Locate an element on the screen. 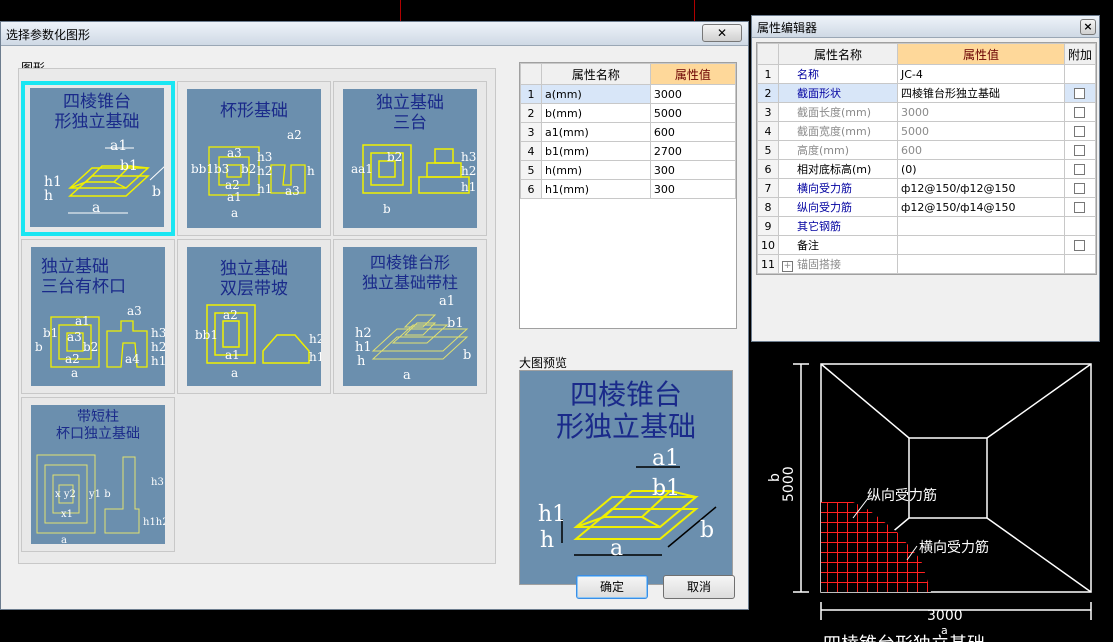  property-row: 7 横向受力筋 ф12@150/ф12@150 is located at coordinates (927, 188).